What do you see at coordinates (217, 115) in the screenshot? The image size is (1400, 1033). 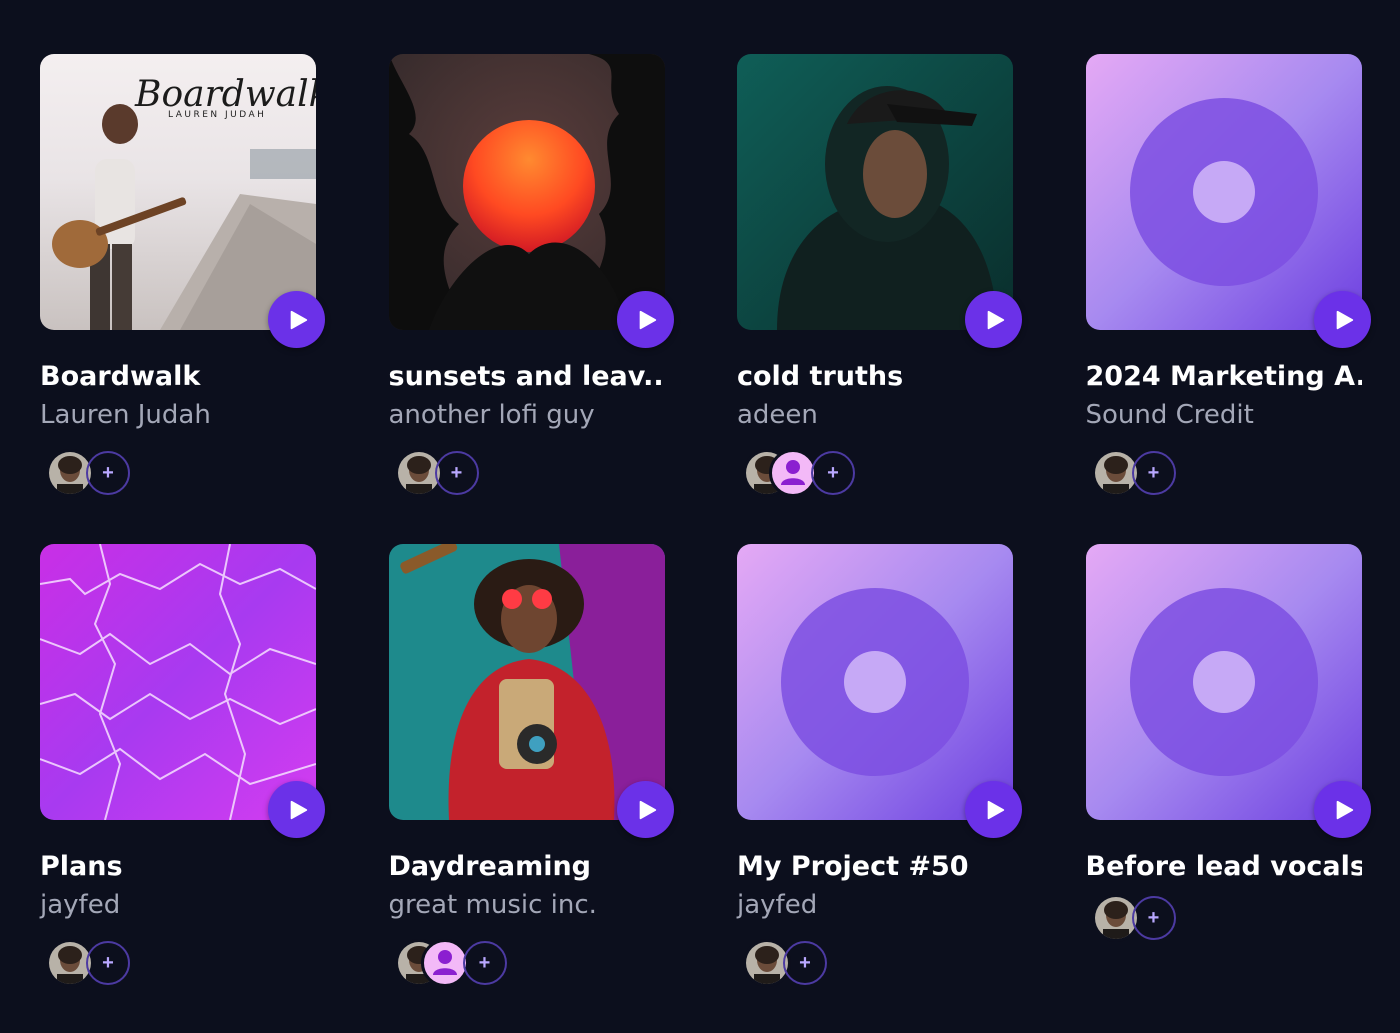 I see `svg-text: LAUREN JUDAH` at bounding box center [217, 115].